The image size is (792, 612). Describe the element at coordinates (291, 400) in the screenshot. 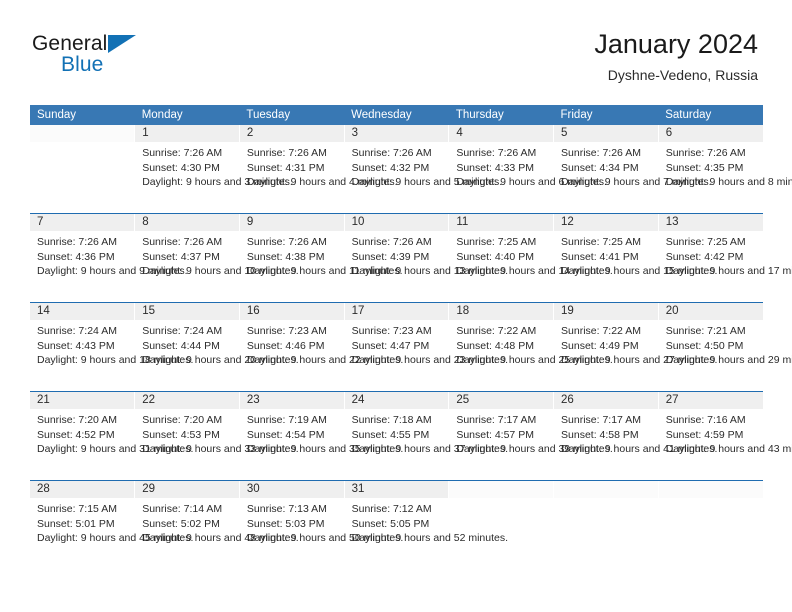

I see `day-number: 23` at that location.